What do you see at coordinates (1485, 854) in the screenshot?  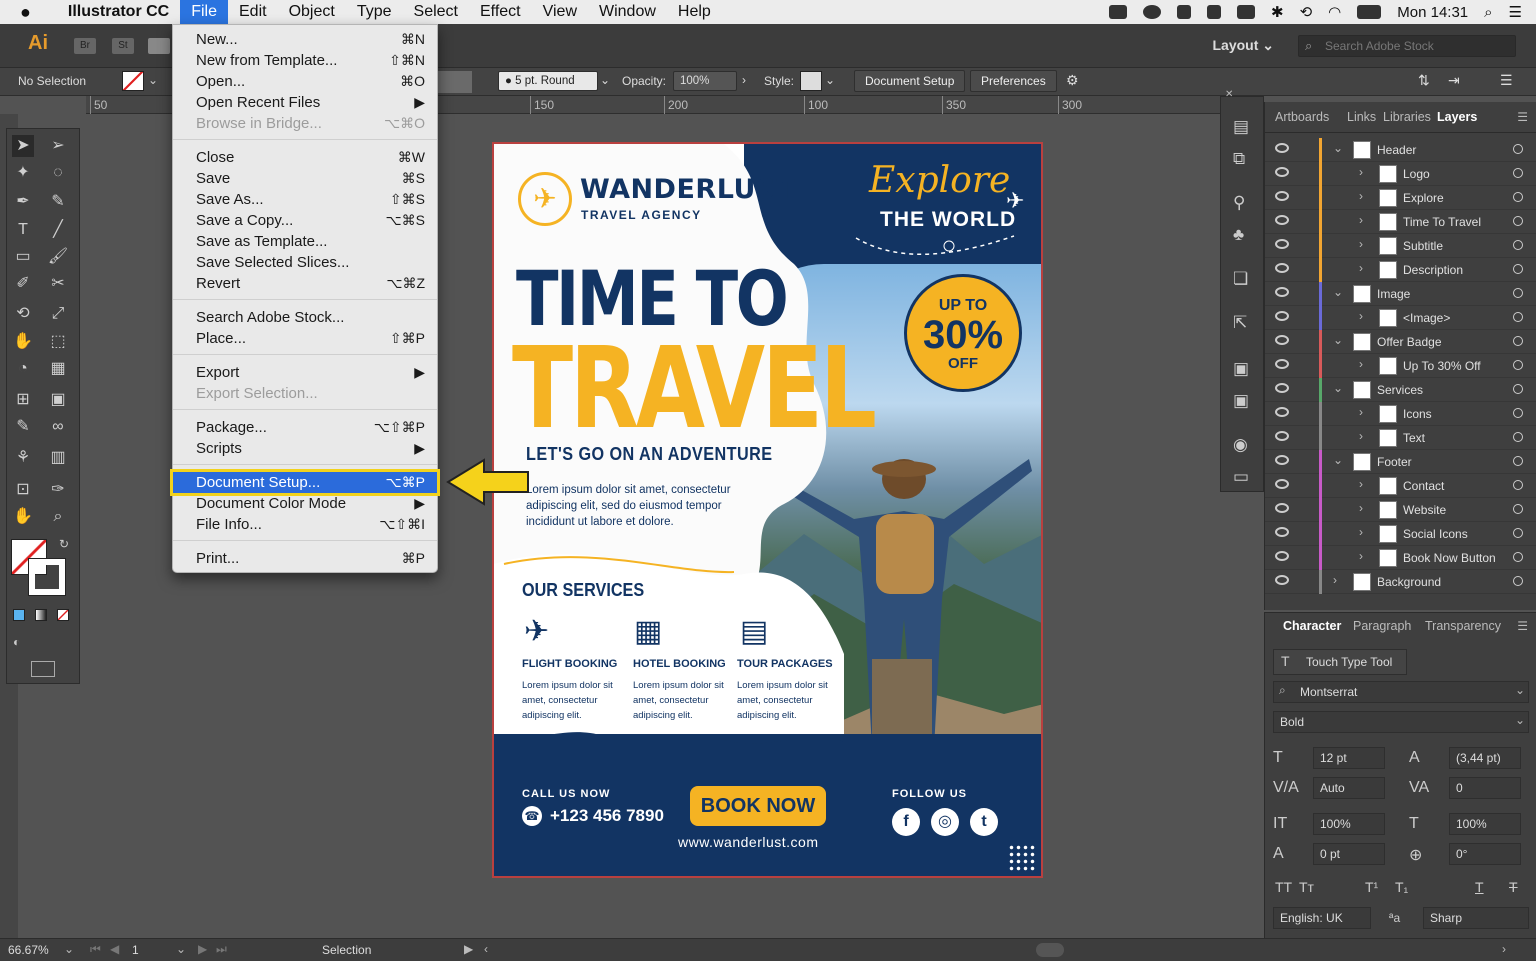 I see `character-rotation-field: 0°` at bounding box center [1485, 854].